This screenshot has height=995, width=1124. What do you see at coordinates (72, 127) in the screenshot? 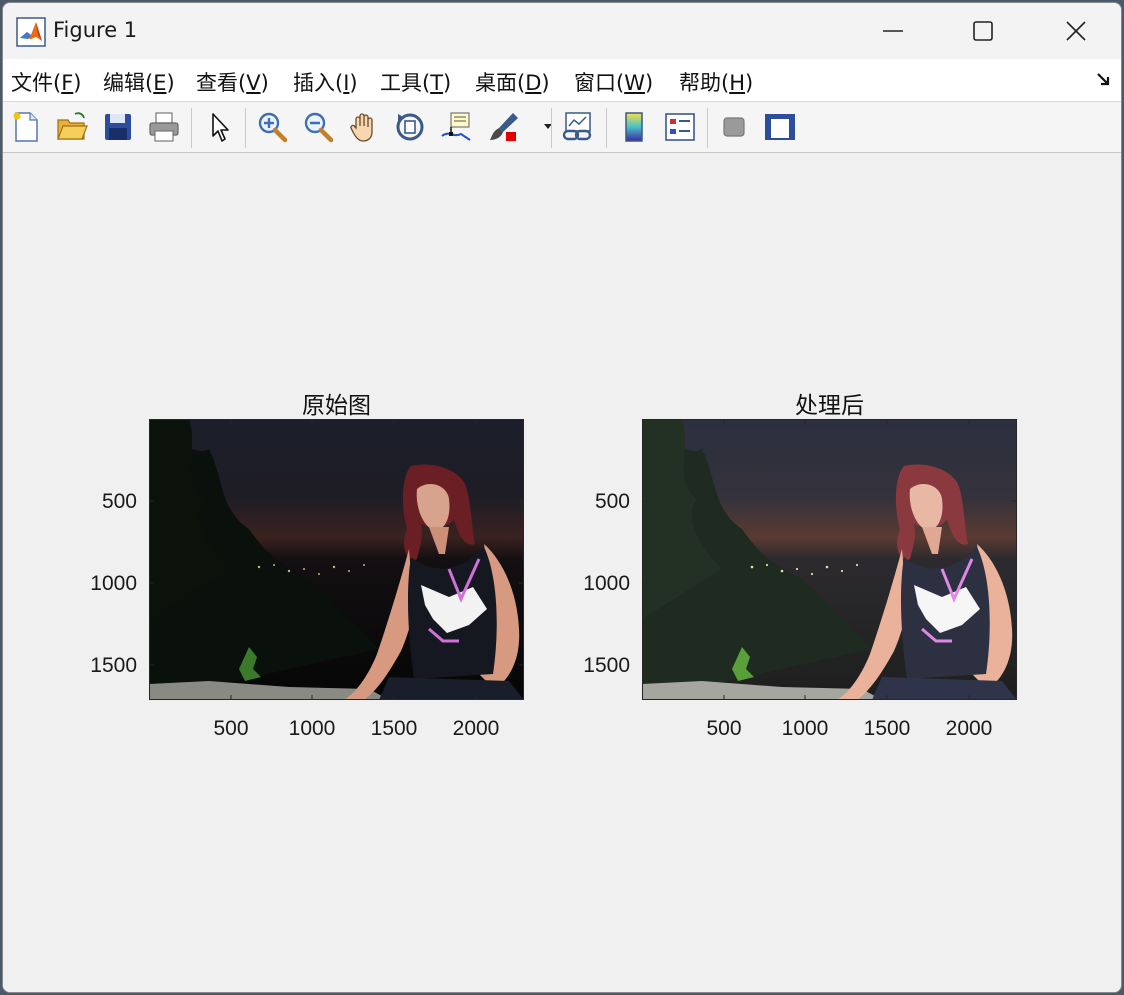
I see `open-file-icon` at bounding box center [72, 127].